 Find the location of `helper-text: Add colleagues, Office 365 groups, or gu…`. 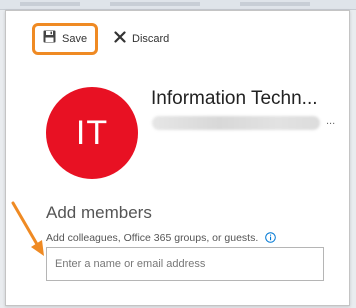

helper-text: Add colleagues, Office 365 groups, or gu… is located at coordinates (152, 238).